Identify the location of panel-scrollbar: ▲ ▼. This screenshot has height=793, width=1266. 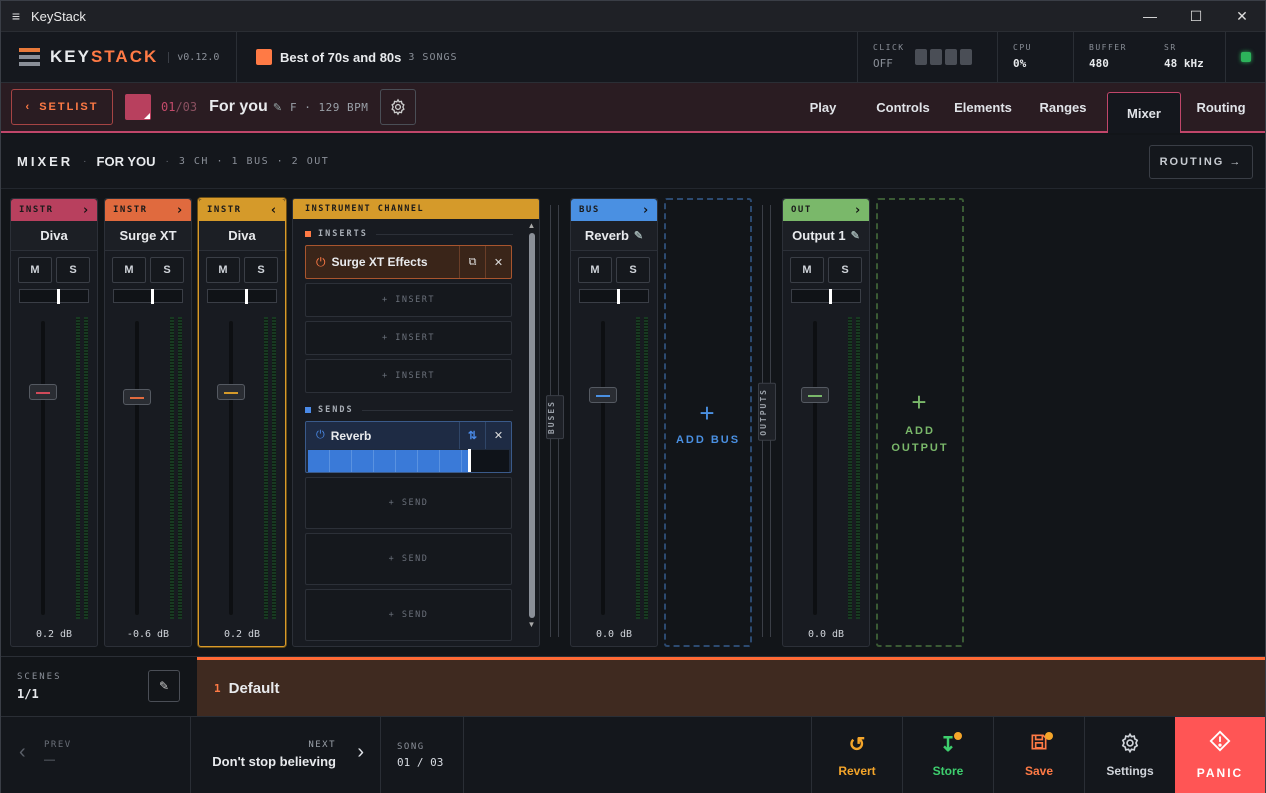
(531, 433).